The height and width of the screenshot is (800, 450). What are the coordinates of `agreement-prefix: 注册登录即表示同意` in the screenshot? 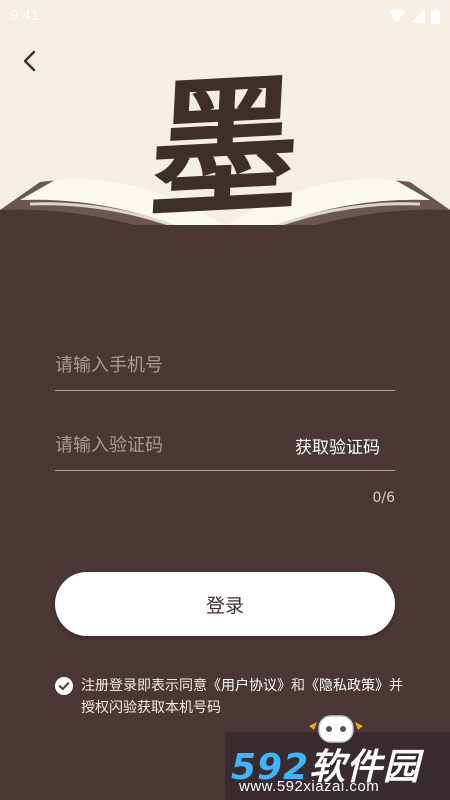 It's located at (144, 686).